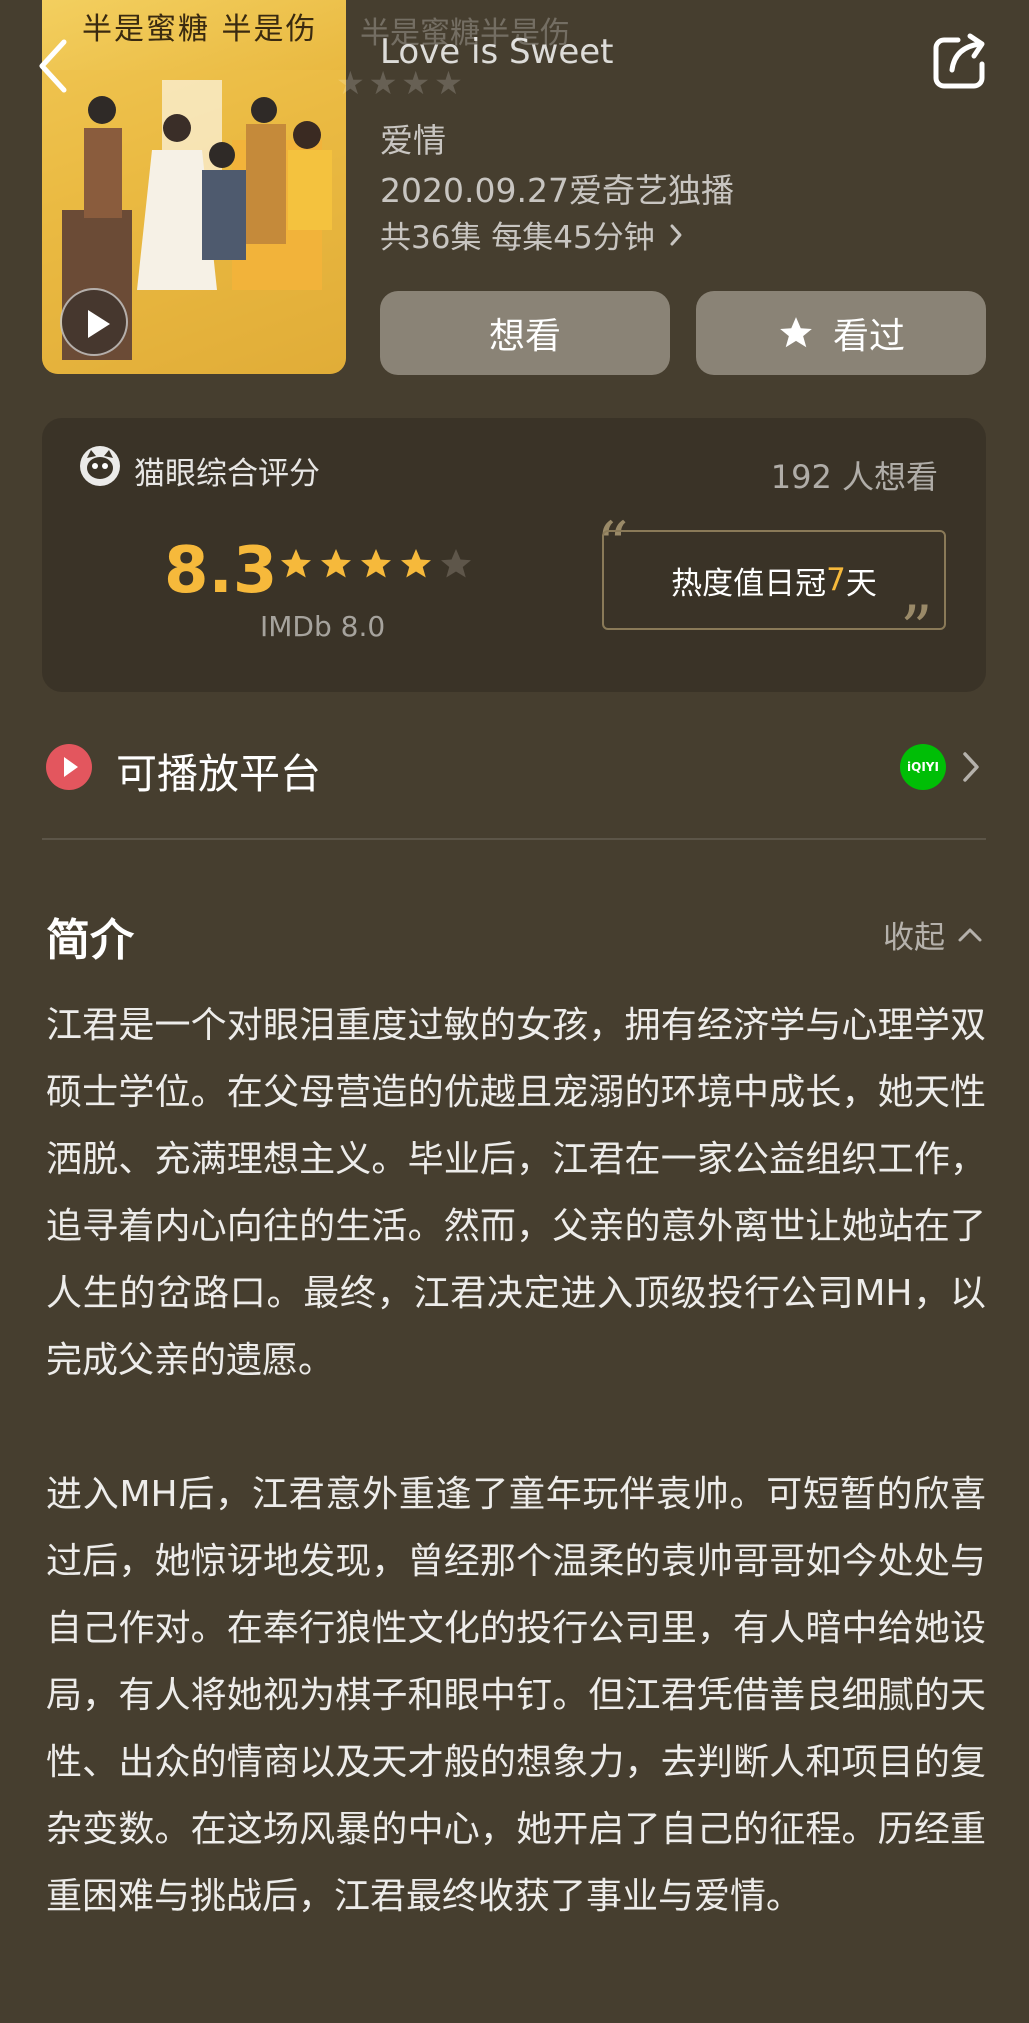 This screenshot has height=2023, width=1029. Describe the element at coordinates (54, 66) in the screenshot. I see `back-icon` at that location.